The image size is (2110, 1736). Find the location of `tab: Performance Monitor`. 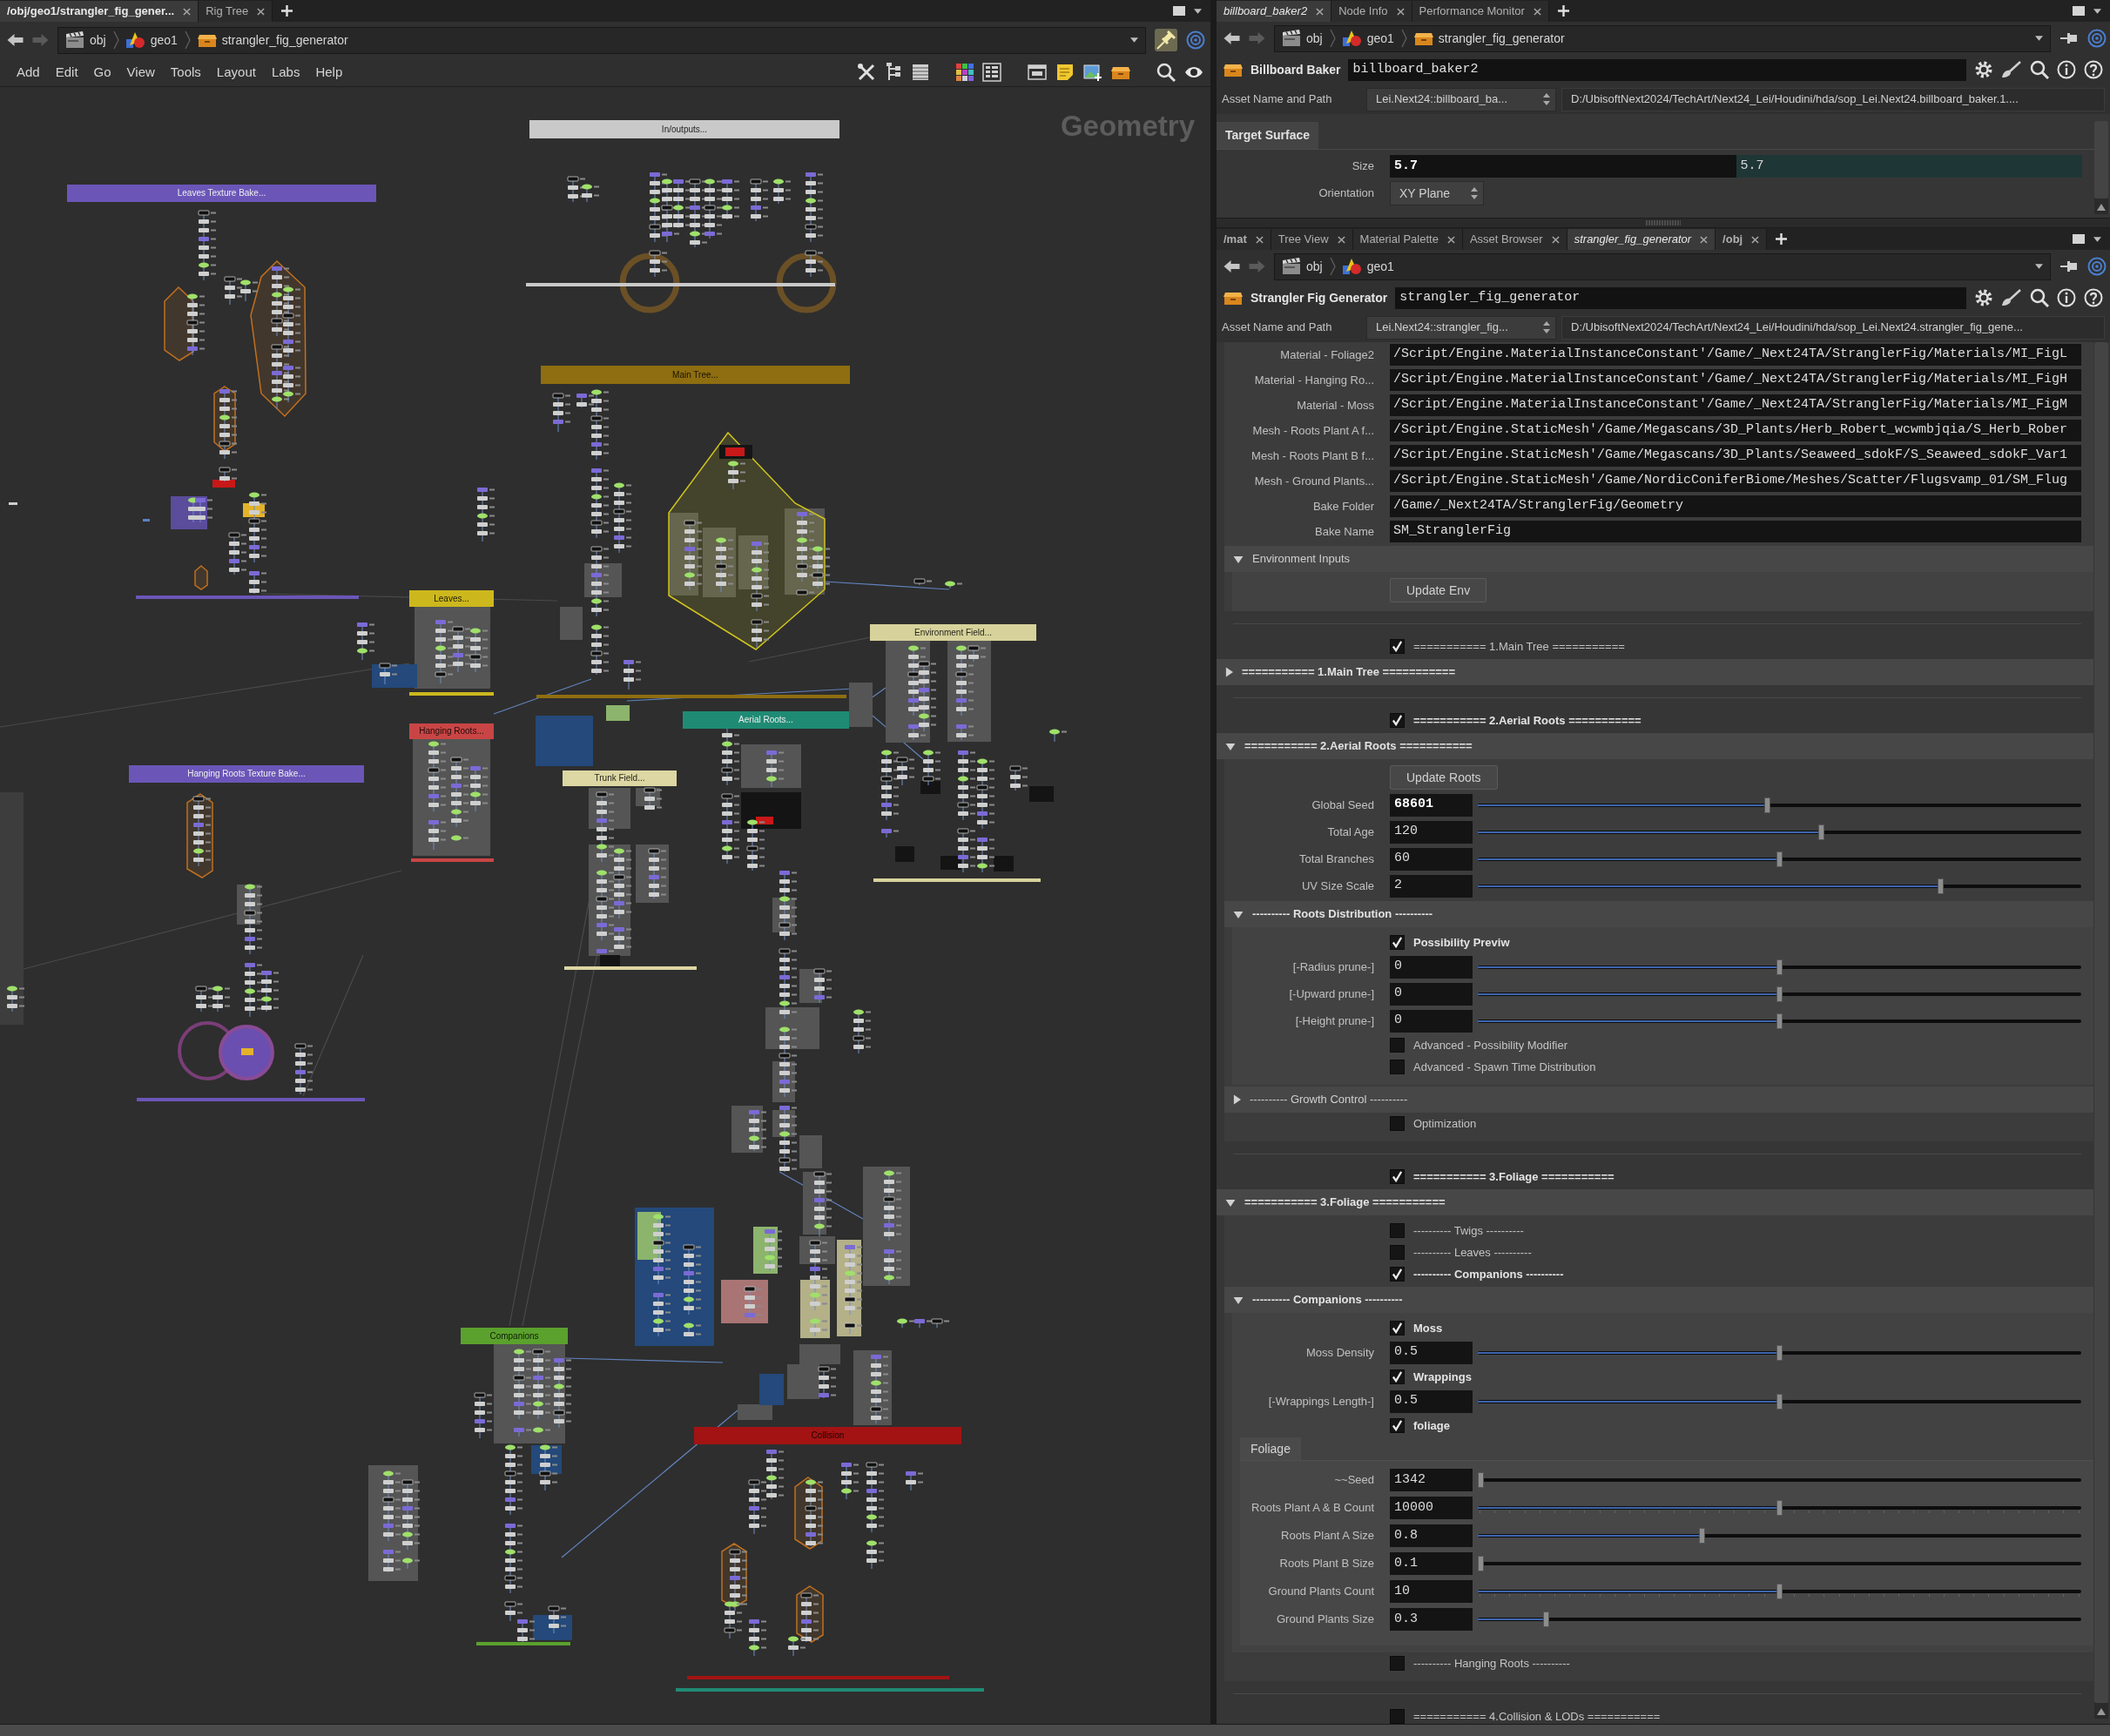

tab: Performance Monitor is located at coordinates (1480, 11).